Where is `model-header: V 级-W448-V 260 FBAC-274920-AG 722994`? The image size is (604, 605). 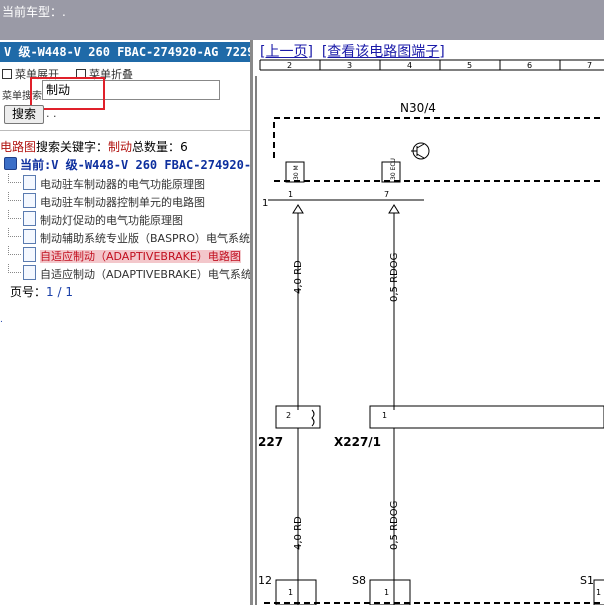
model-header: V 级-W448-V 260 FBAC-274920-AG 722994 is located at coordinates (125, 52).